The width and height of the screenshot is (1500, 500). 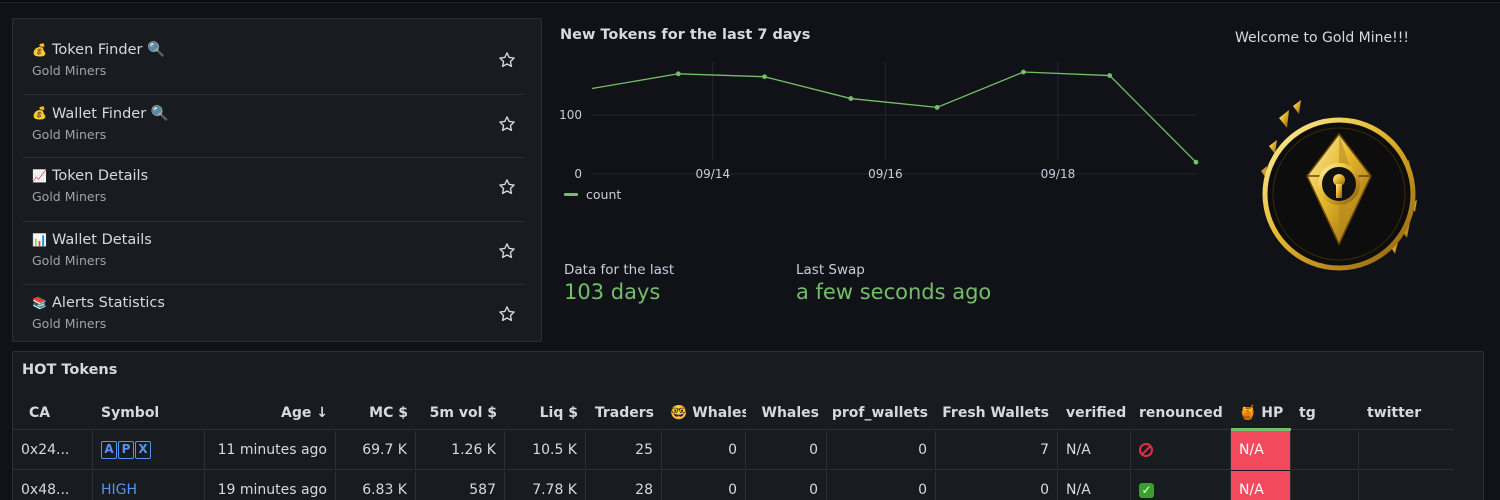 What do you see at coordinates (108, 49) in the screenshot?
I see `dashboard-title: Token Finder 🔍` at bounding box center [108, 49].